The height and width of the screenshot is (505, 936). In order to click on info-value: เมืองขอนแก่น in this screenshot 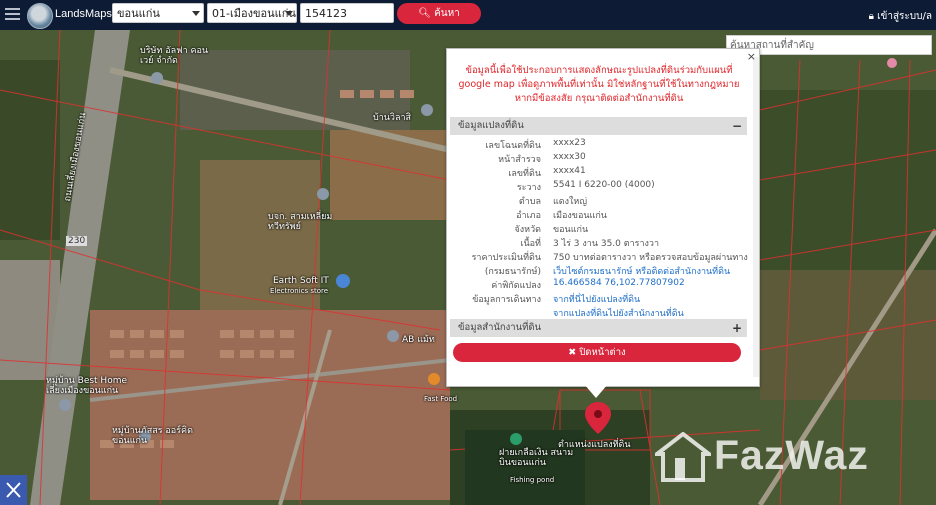, I will do `click(580, 216)`.